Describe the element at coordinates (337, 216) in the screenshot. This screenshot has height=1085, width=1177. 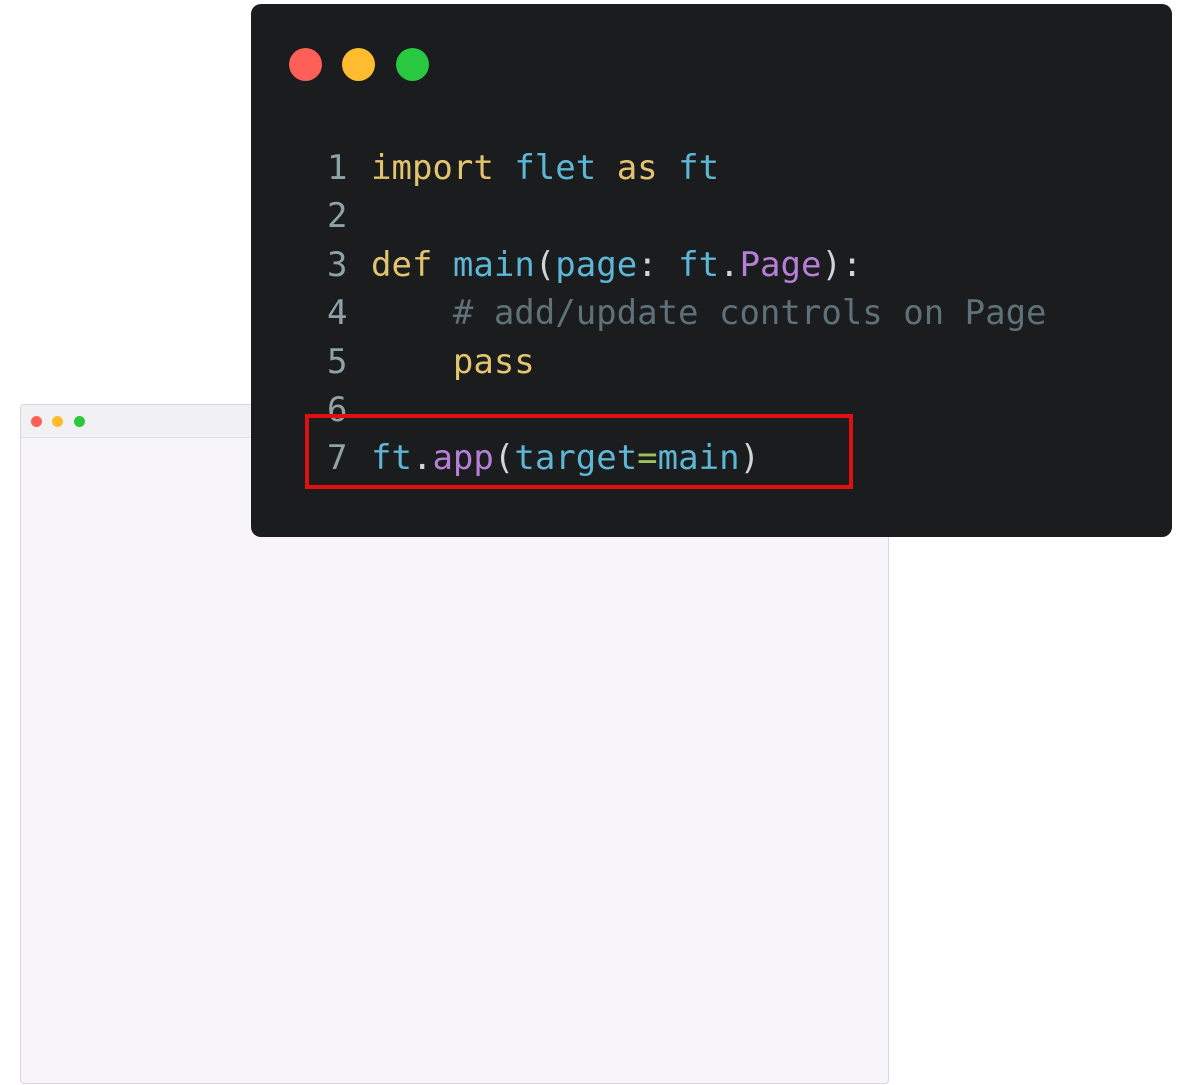
I see `line-number: 2` at that location.